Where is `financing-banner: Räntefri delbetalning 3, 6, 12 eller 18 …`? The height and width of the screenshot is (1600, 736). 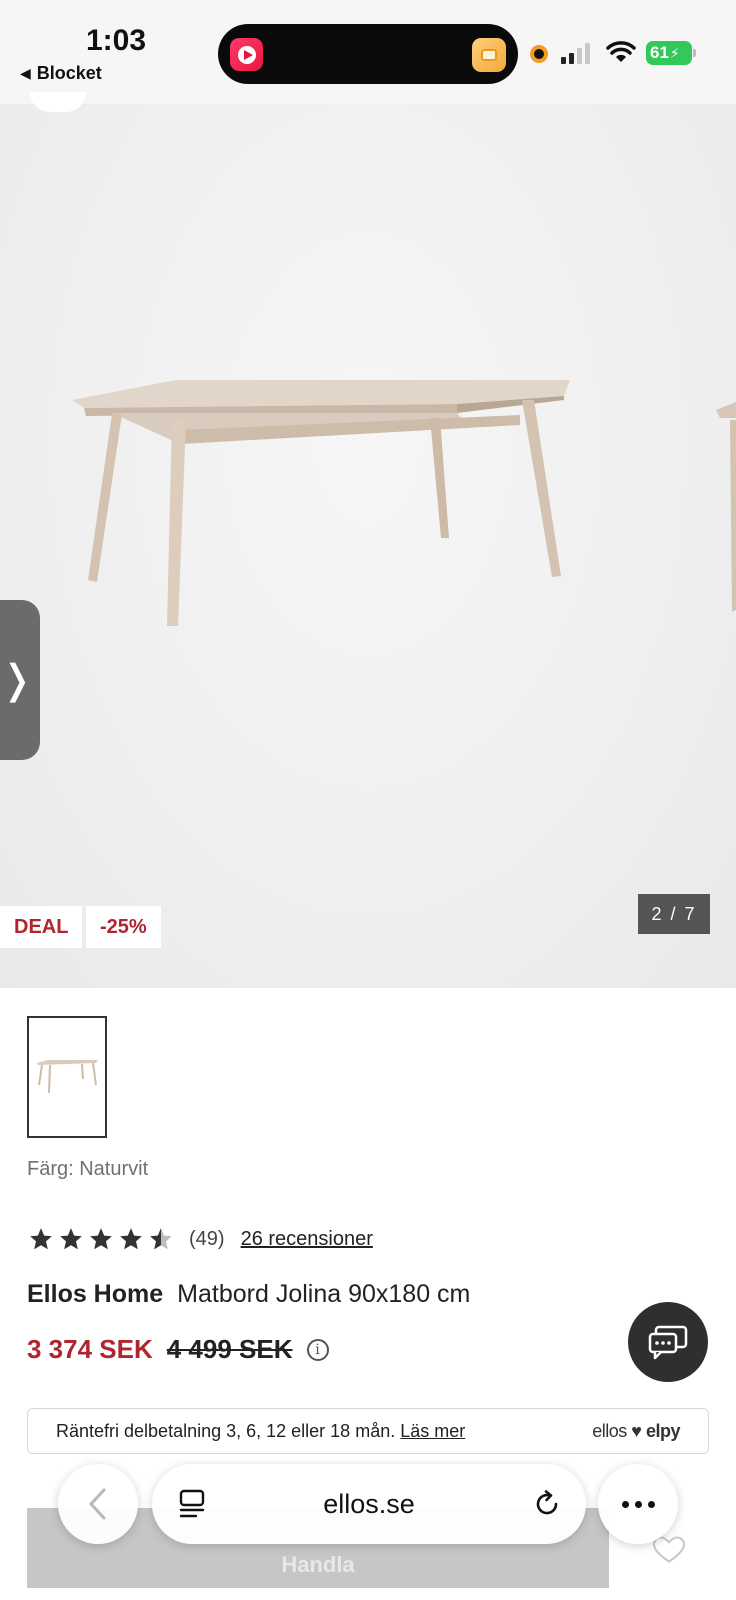 financing-banner: Räntefri delbetalning 3, 6, 12 eller 18 … is located at coordinates (368, 1431).